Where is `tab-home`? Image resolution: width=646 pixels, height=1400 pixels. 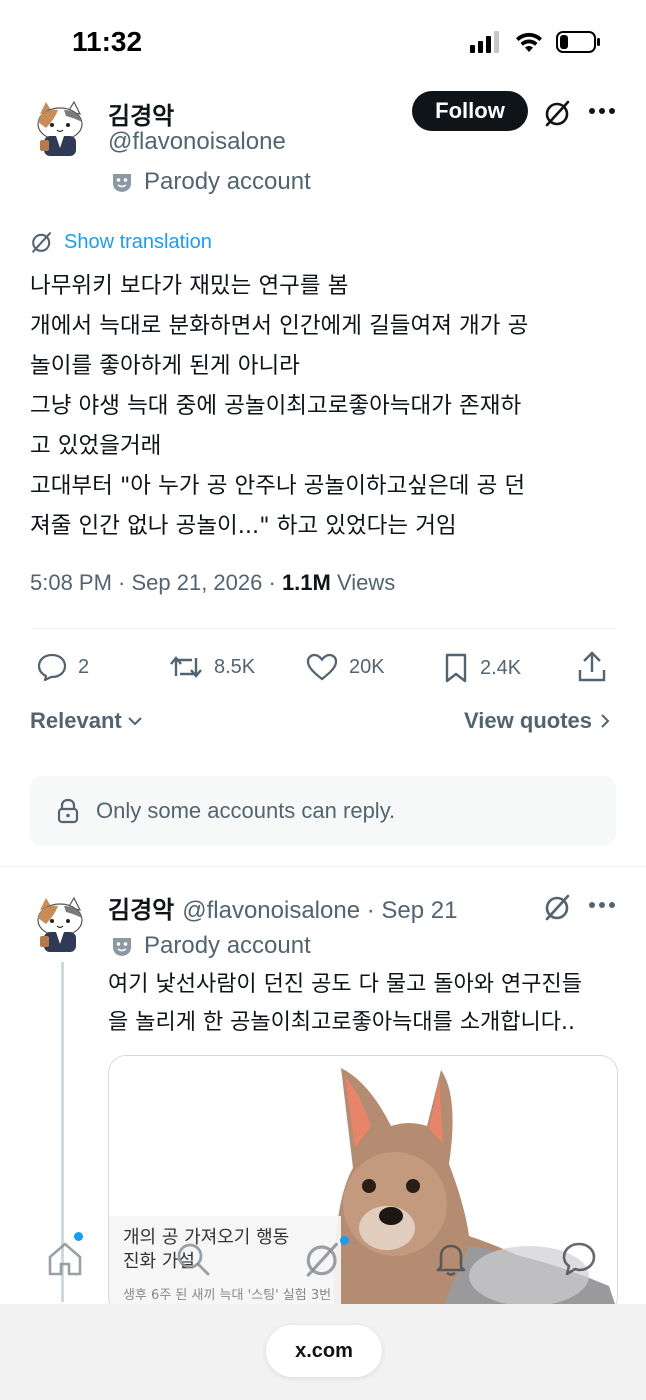
tab-home is located at coordinates (65, 1259).